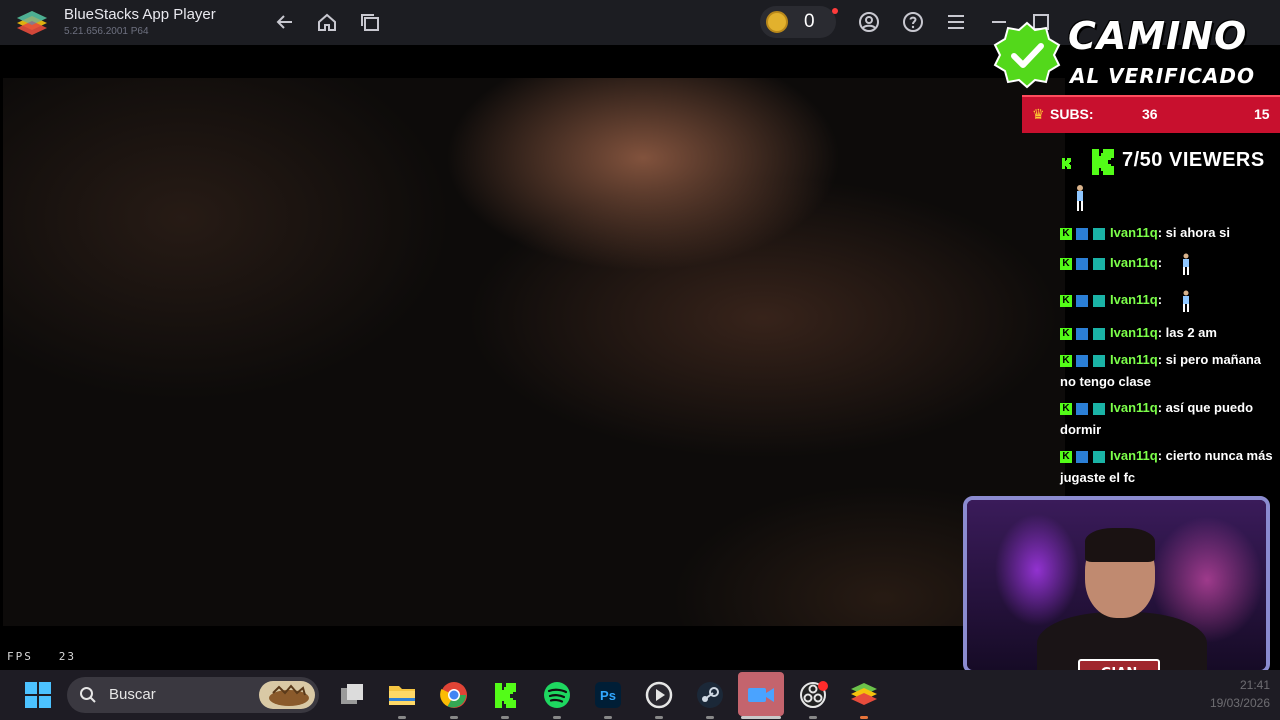  What do you see at coordinates (761, 717) in the screenshot?
I see `active-indicator` at bounding box center [761, 717].